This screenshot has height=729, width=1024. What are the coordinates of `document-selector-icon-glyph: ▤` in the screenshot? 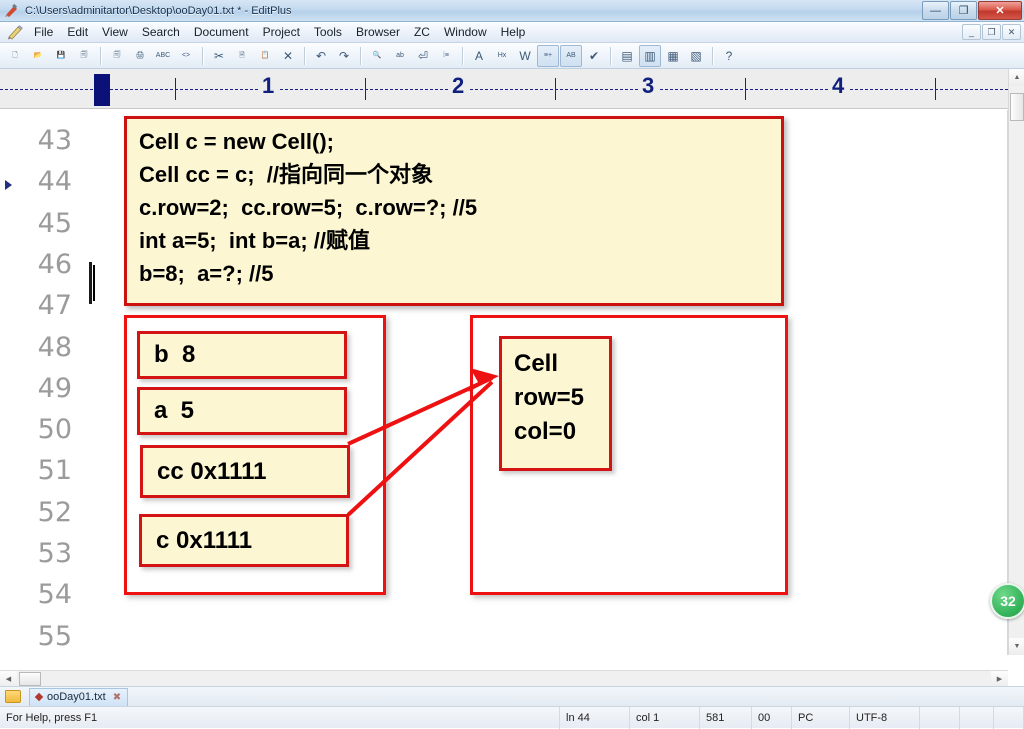 It's located at (627, 55).